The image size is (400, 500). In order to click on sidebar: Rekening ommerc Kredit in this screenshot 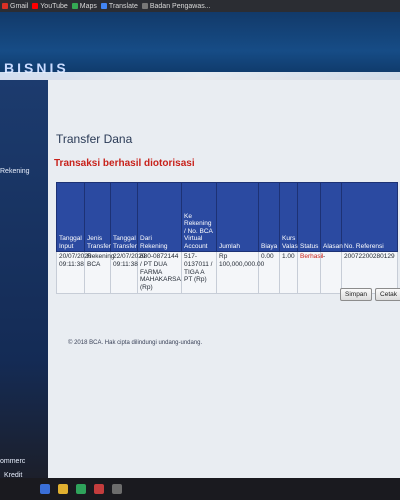, I will do `click(24, 280)`.